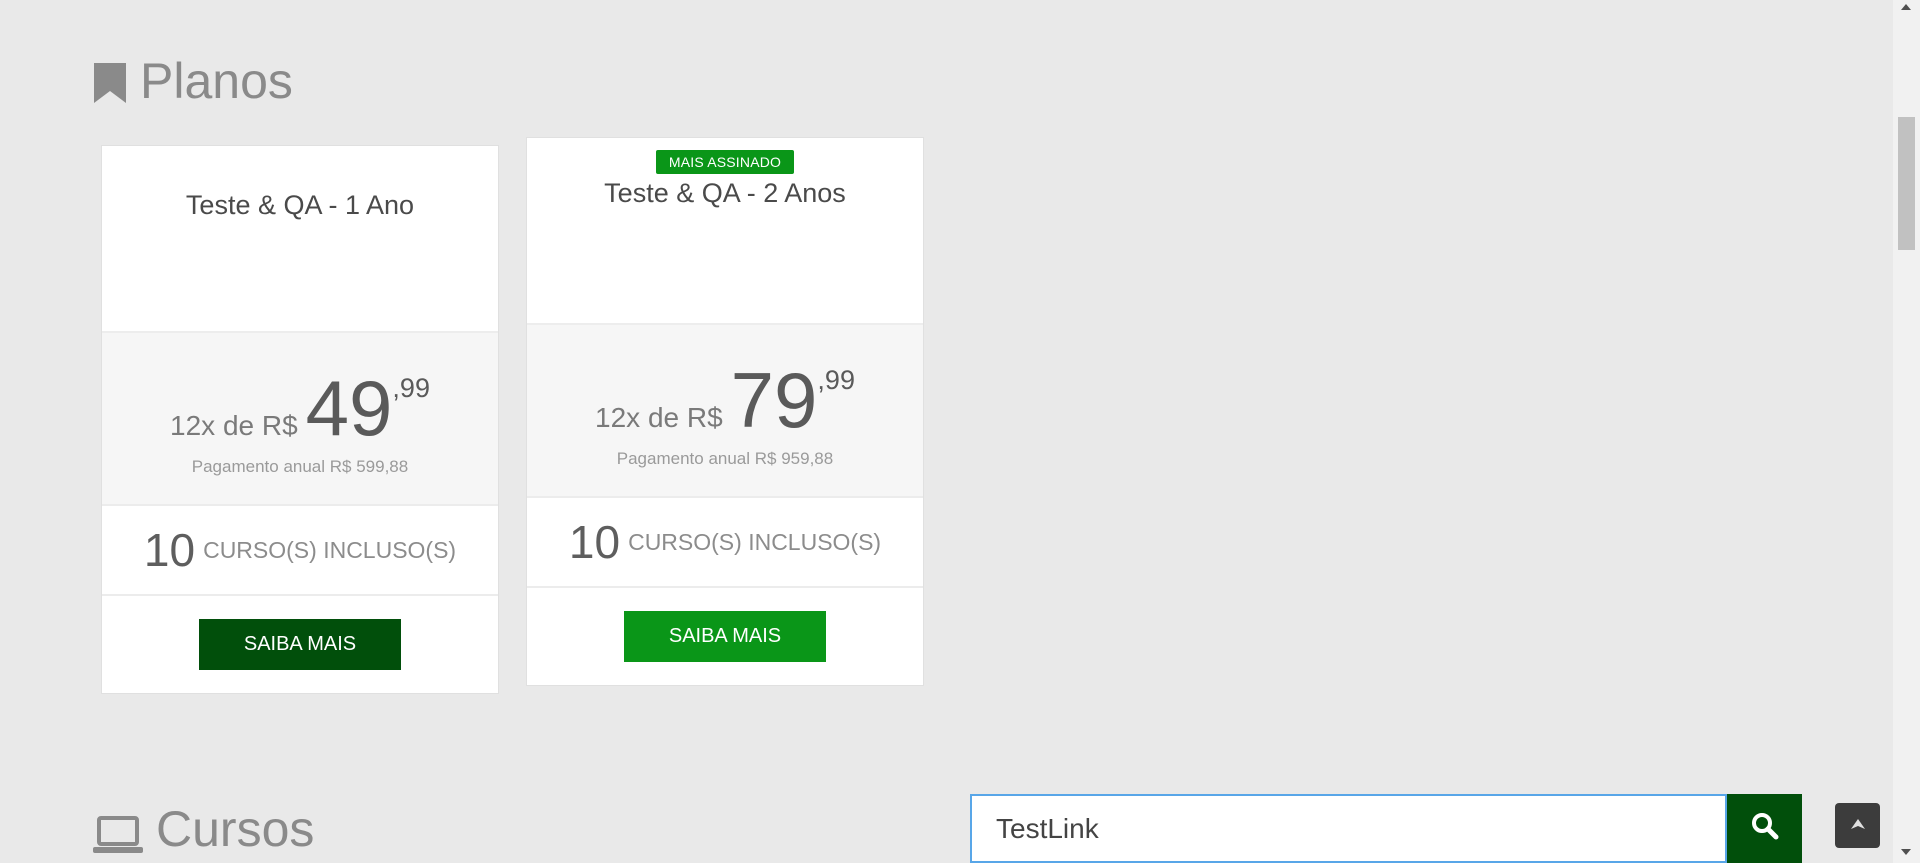 Image resolution: width=1920 pixels, height=863 pixels. I want to click on price-line: 12x de R$ 79 ,99, so click(725, 400).